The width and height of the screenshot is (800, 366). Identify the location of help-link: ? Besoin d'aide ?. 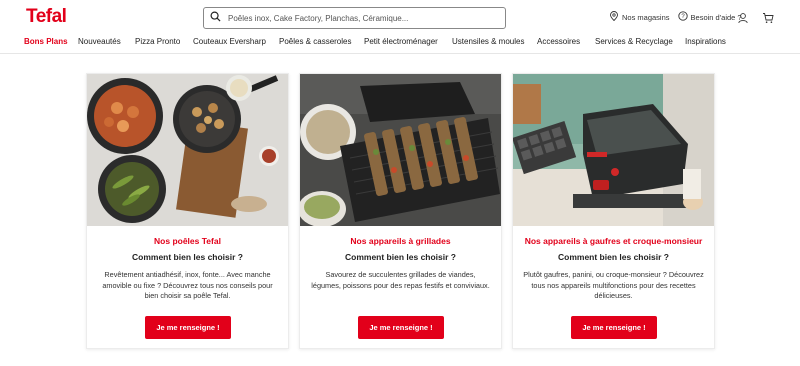
(709, 17).